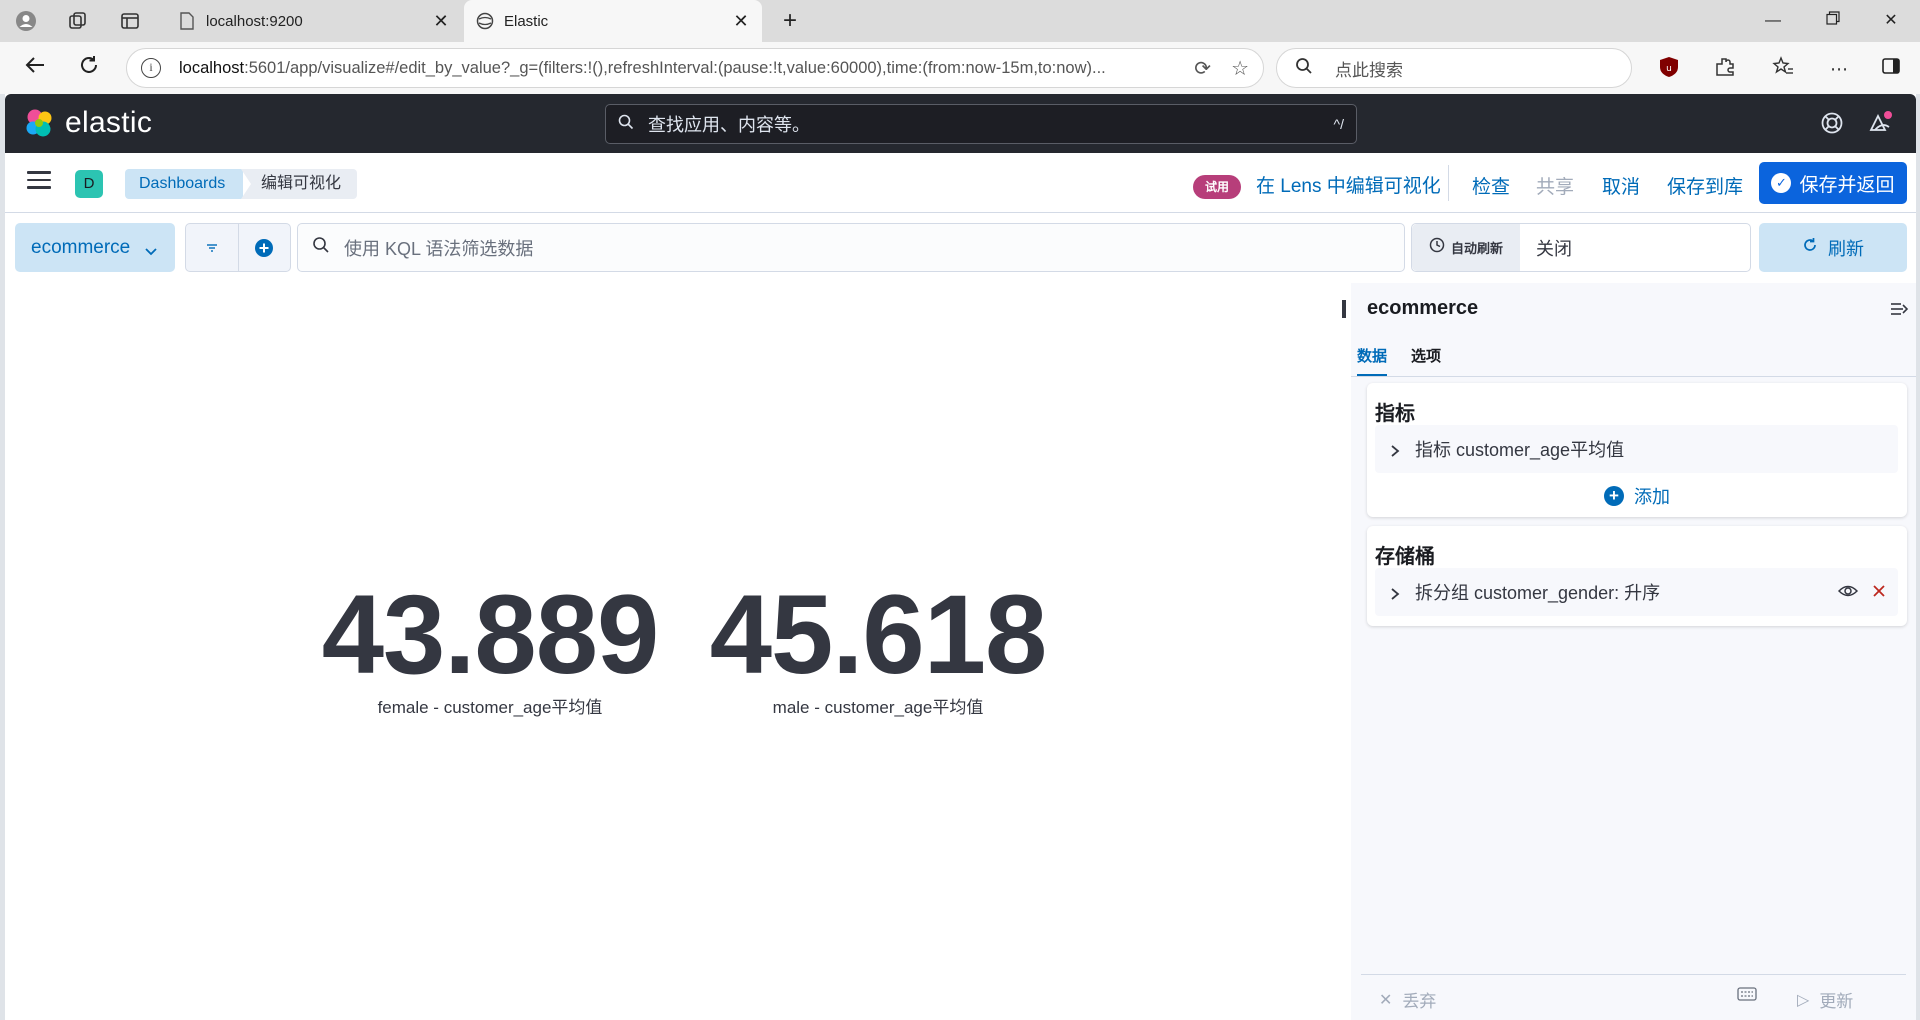  I want to click on cancel-button: 取消, so click(1621, 185).